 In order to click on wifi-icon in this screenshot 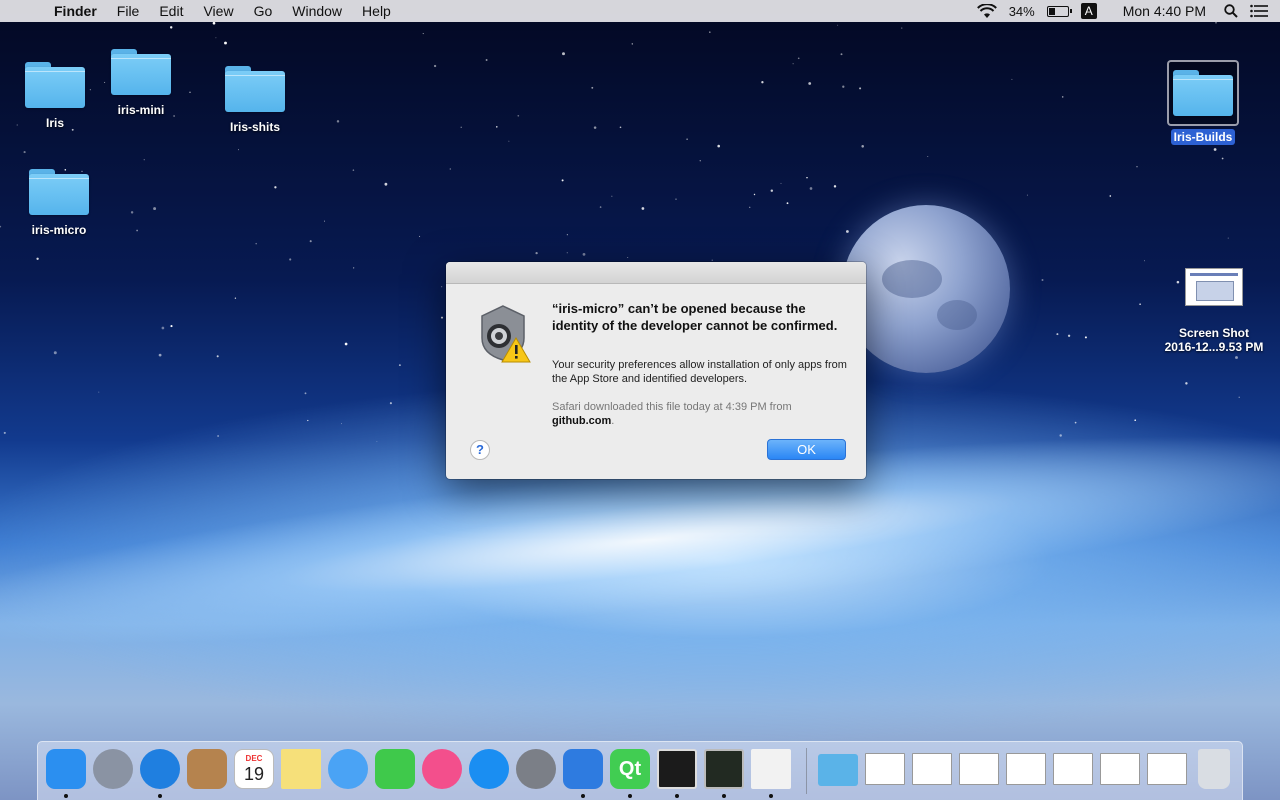, I will do `click(986, 11)`.